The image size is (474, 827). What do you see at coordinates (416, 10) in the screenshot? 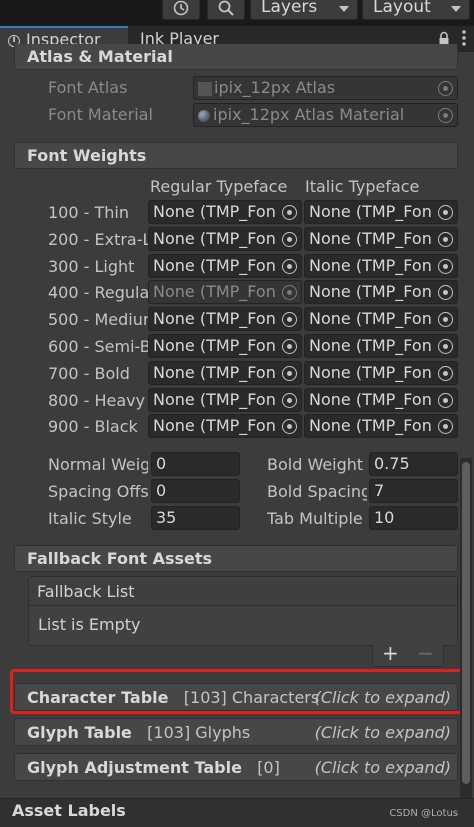
I see `layout-dropdown: Layout` at bounding box center [416, 10].